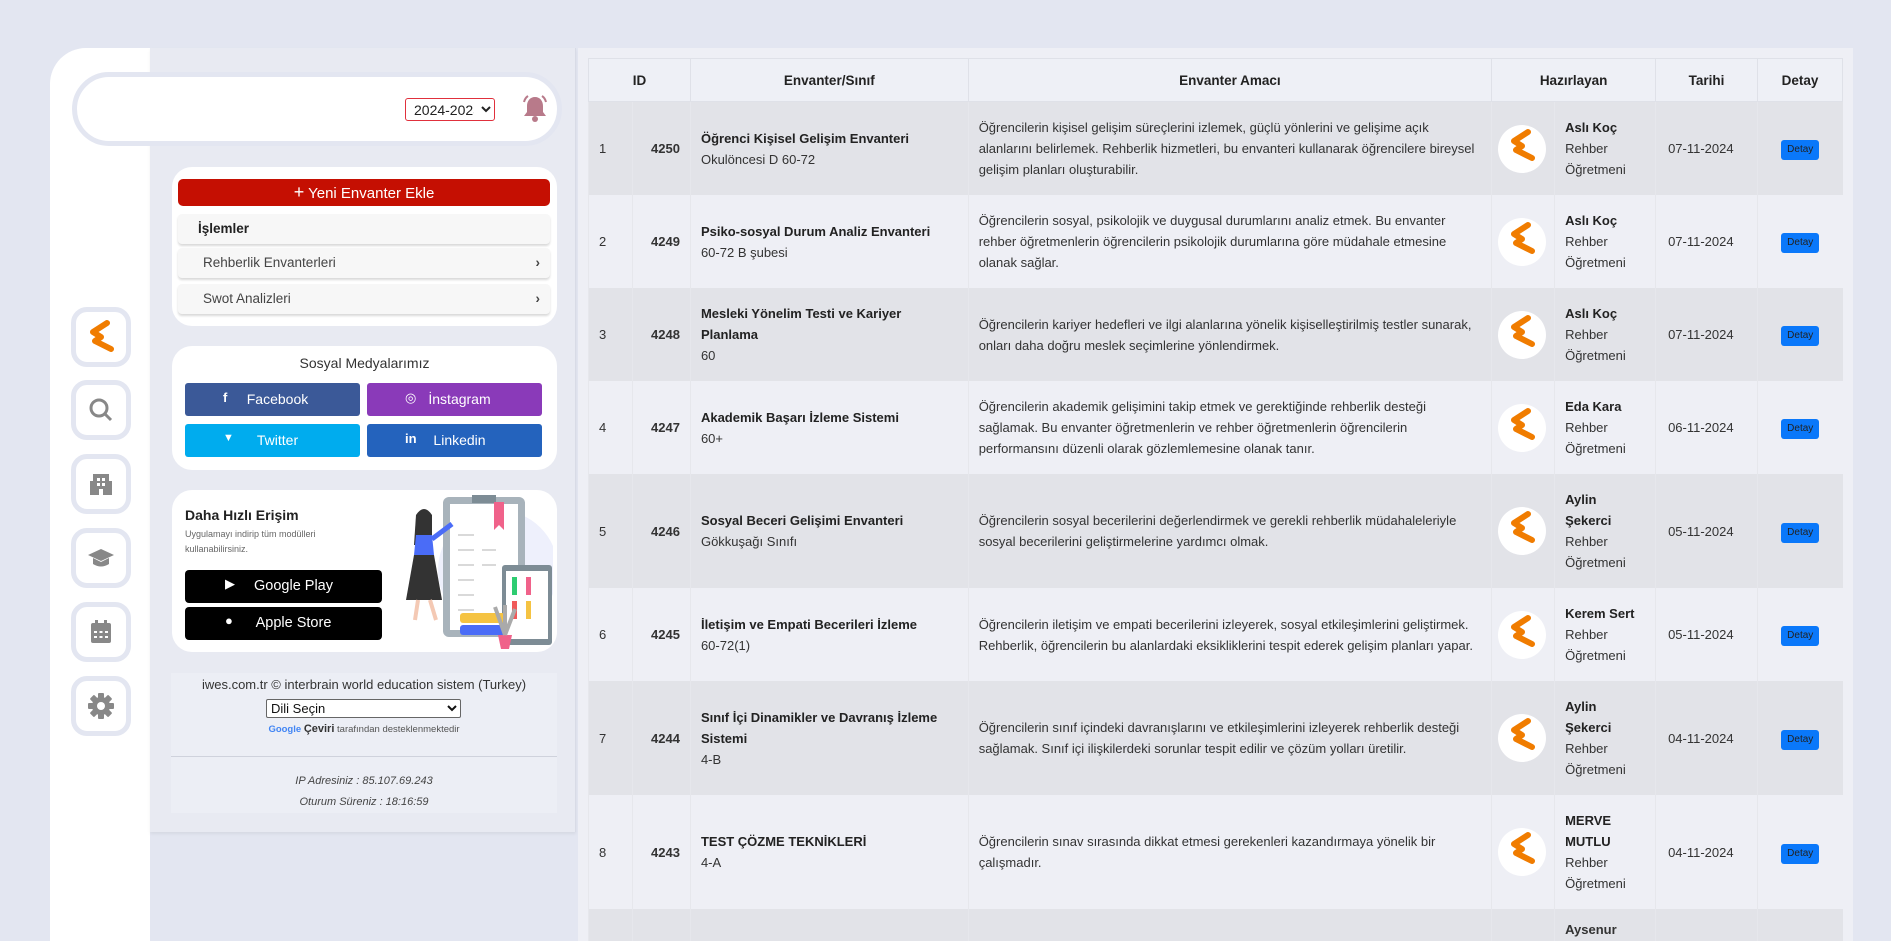  Describe the element at coordinates (459, 399) in the screenshot. I see `instagram-label: İnstagram` at that location.